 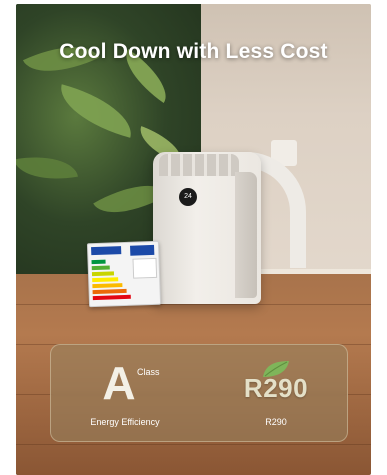 What do you see at coordinates (125, 422) in the screenshot?
I see `energy-efficiency-caption: Energy Efficiency` at bounding box center [125, 422].